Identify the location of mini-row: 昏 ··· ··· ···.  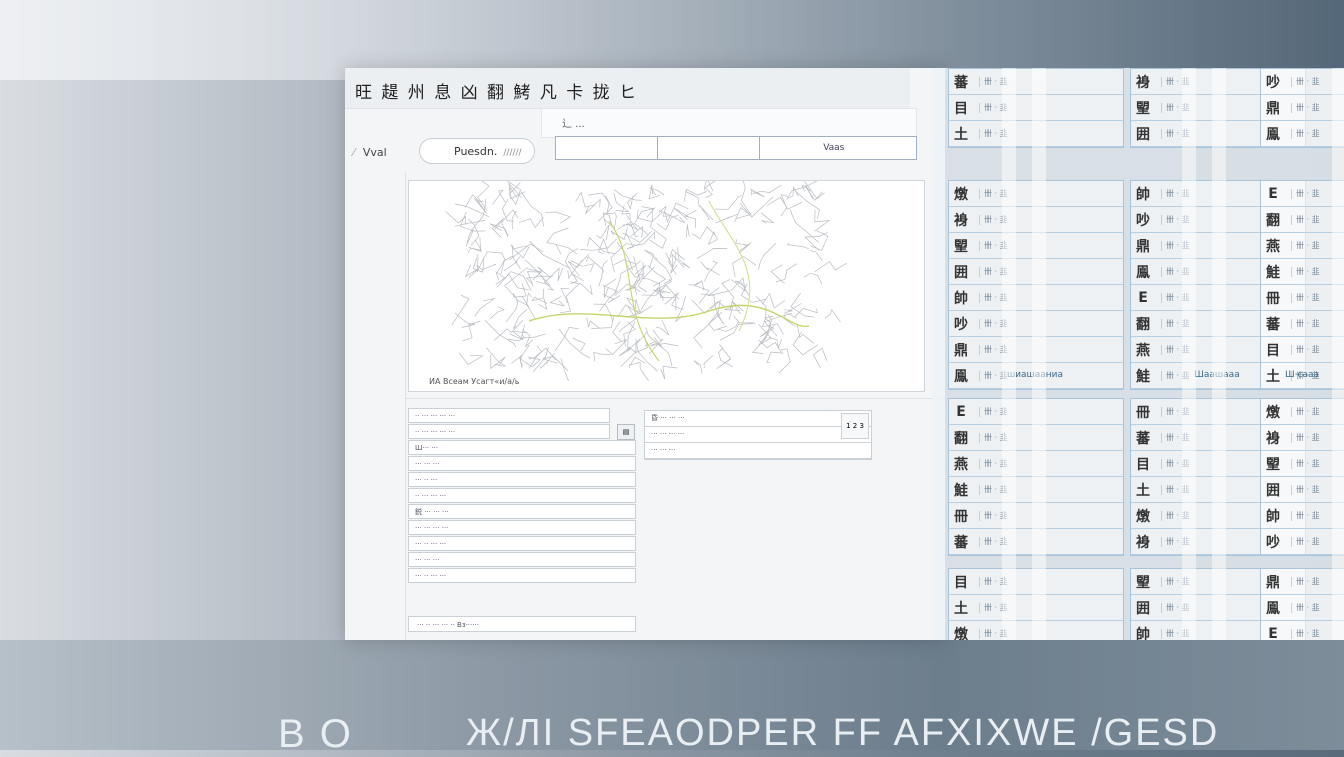
(758, 419).